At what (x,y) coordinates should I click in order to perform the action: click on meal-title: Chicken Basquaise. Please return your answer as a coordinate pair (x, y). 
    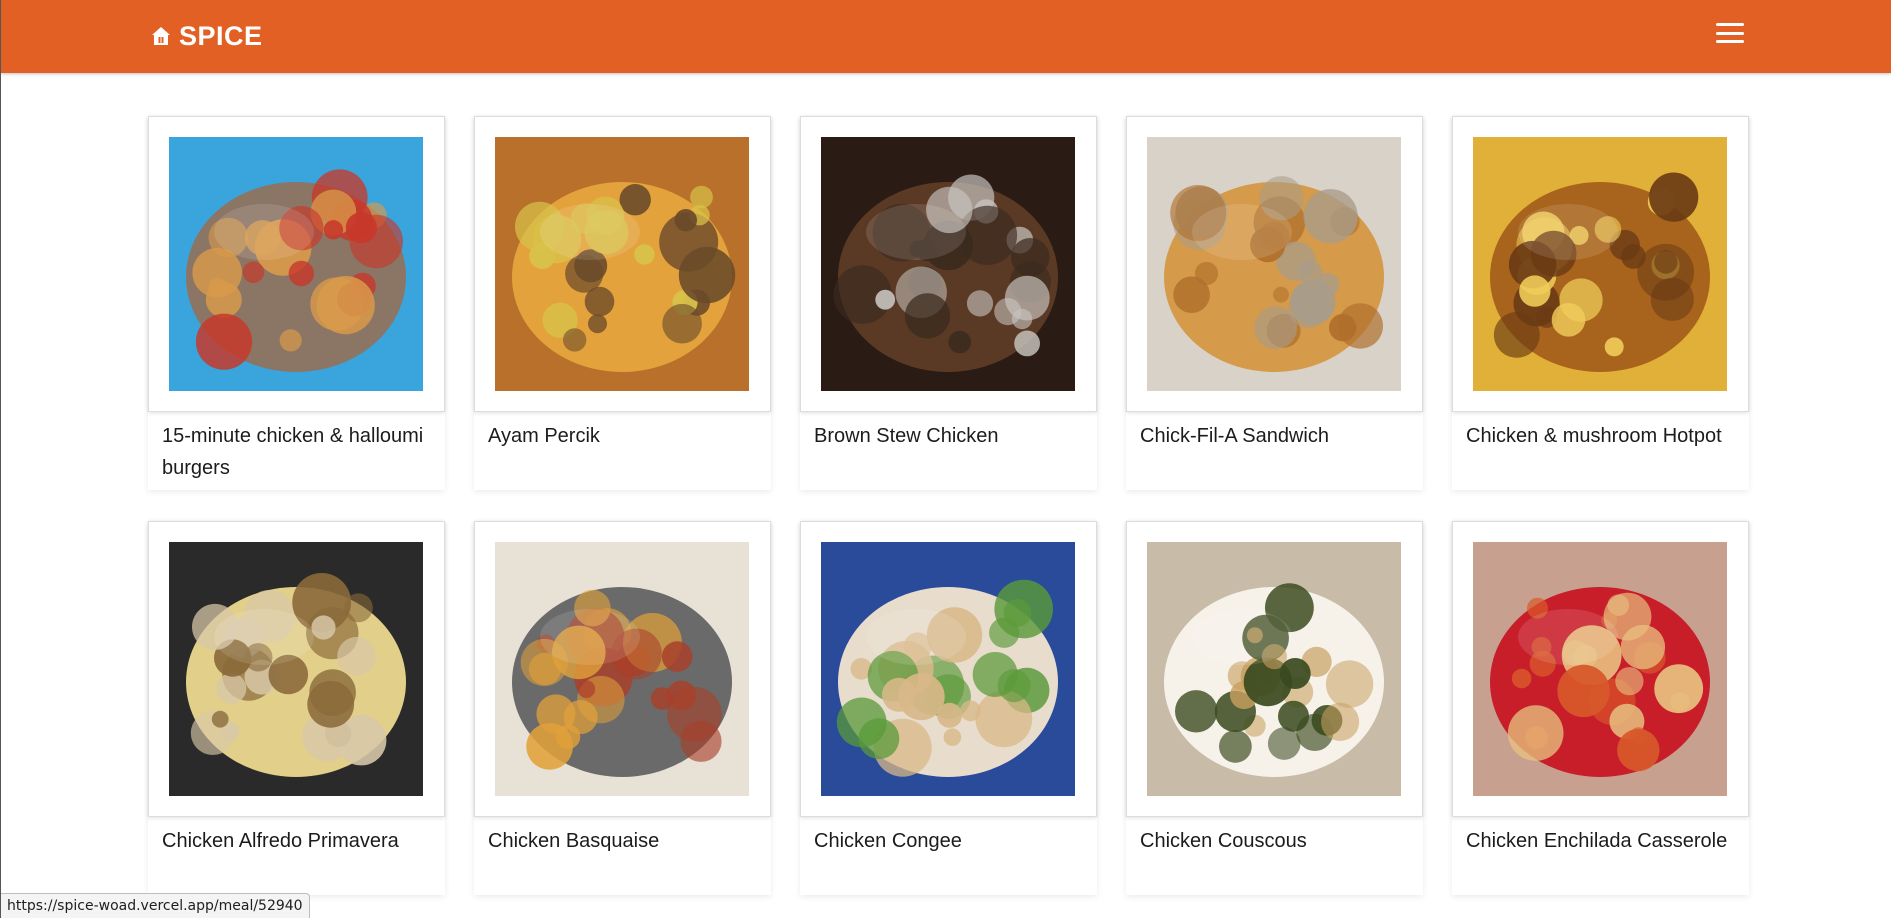
    Looking at the image, I should click on (574, 841).